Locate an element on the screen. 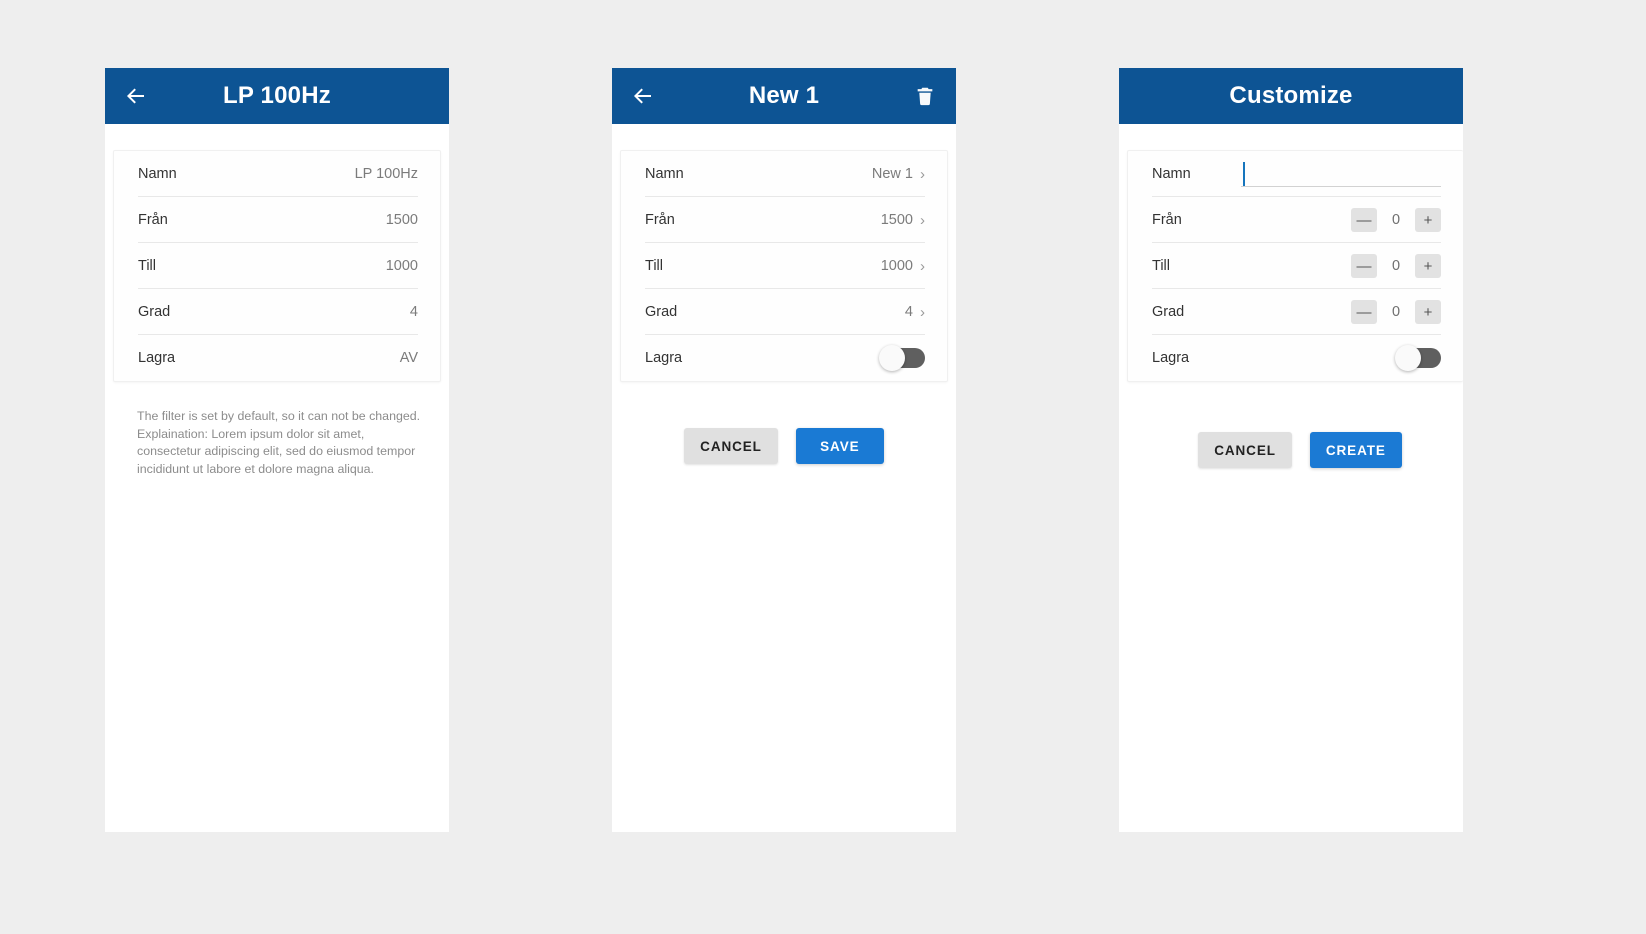 This screenshot has width=1646, height=934. table-row-namn: Namn New 1 › is located at coordinates (784, 174).